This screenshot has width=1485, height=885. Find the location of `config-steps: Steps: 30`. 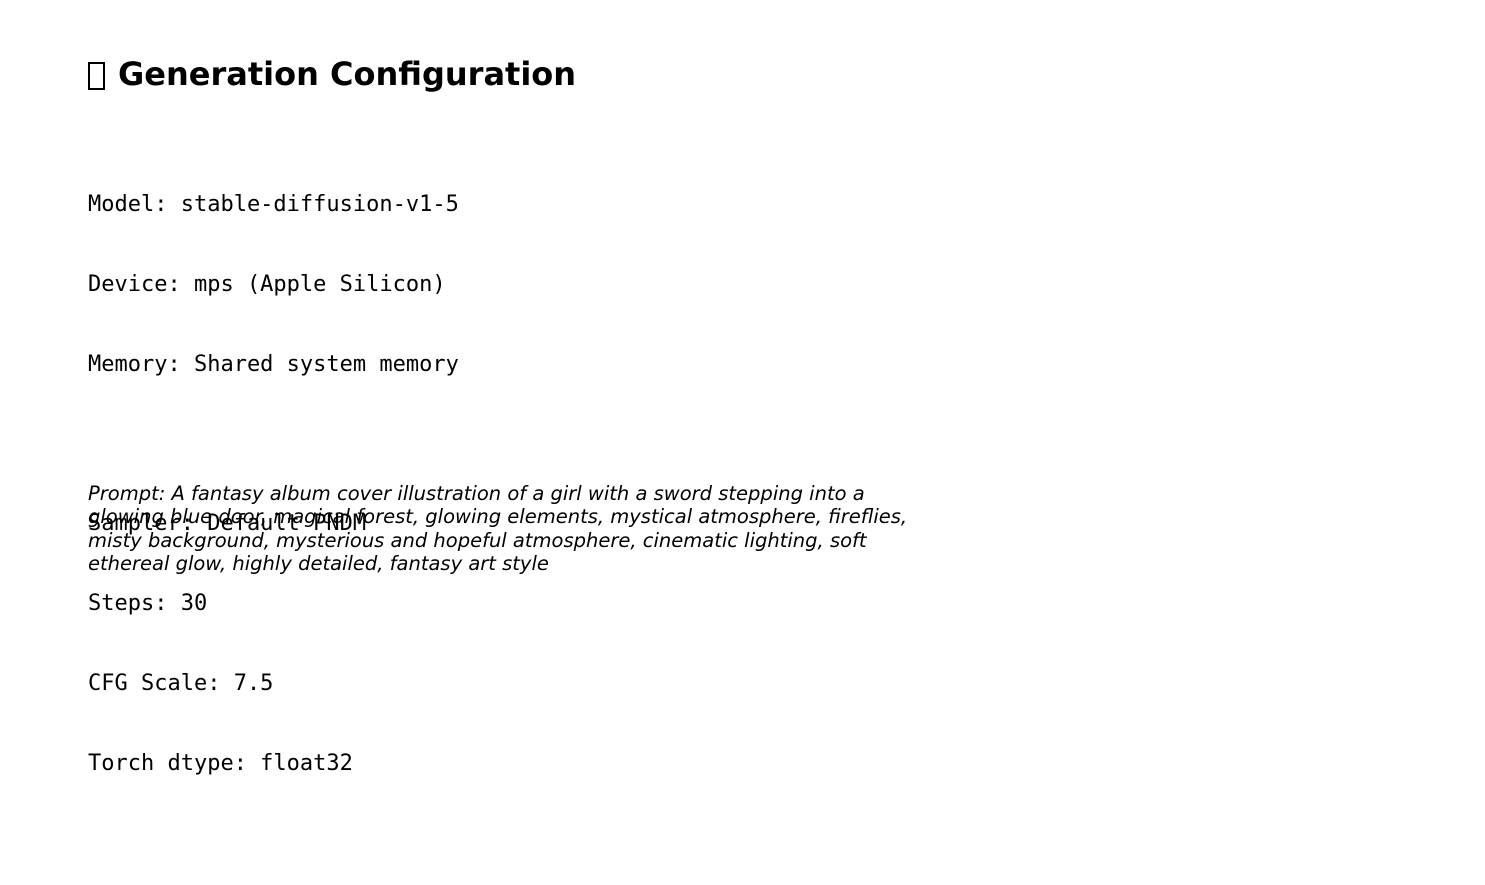

config-steps: Steps: 30 is located at coordinates (148, 604).